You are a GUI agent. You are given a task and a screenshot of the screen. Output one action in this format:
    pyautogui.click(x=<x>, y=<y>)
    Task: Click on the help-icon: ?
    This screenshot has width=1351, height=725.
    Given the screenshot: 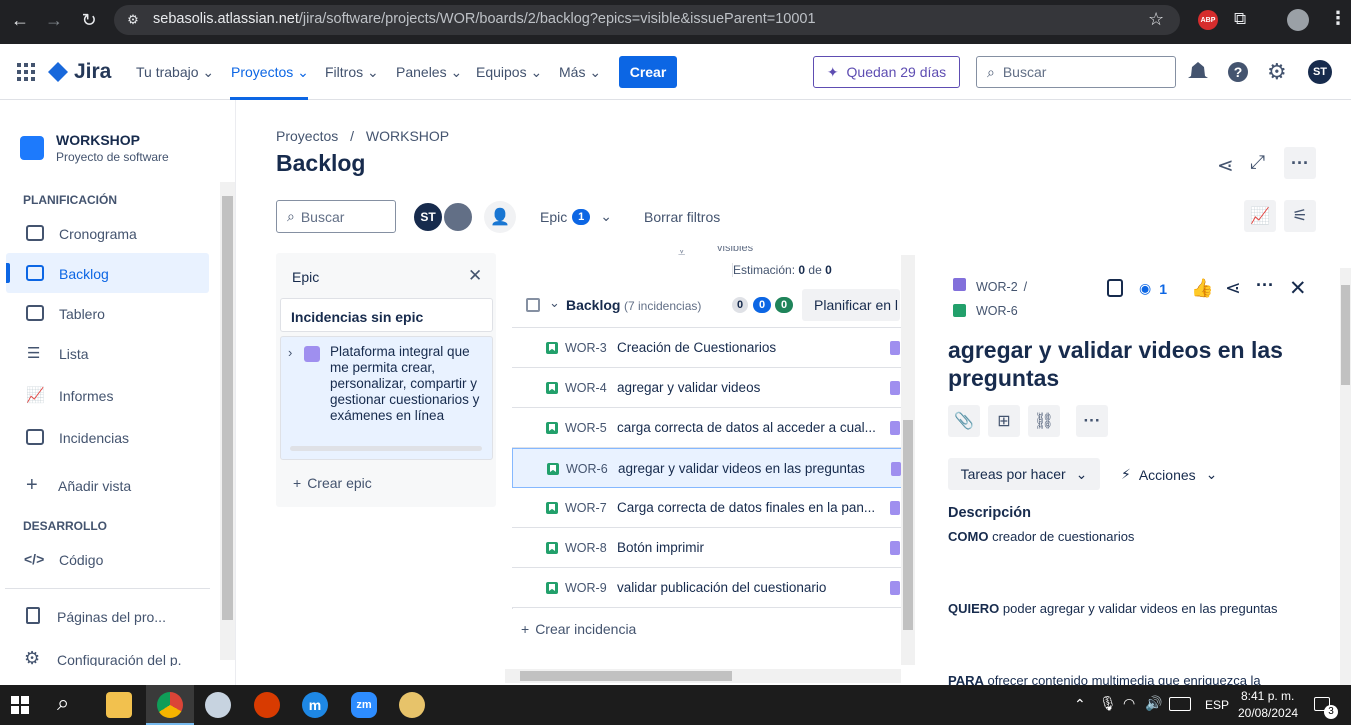 What is the action you would take?
    pyautogui.click(x=1238, y=72)
    